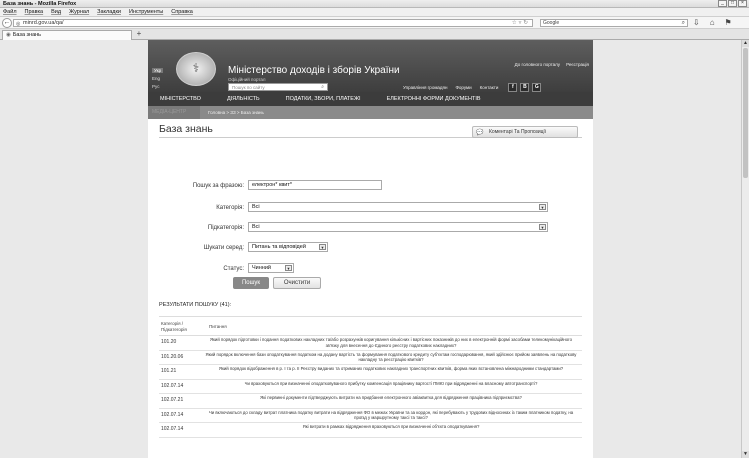  I want to click on lang-eng: Eng, so click(157, 78).